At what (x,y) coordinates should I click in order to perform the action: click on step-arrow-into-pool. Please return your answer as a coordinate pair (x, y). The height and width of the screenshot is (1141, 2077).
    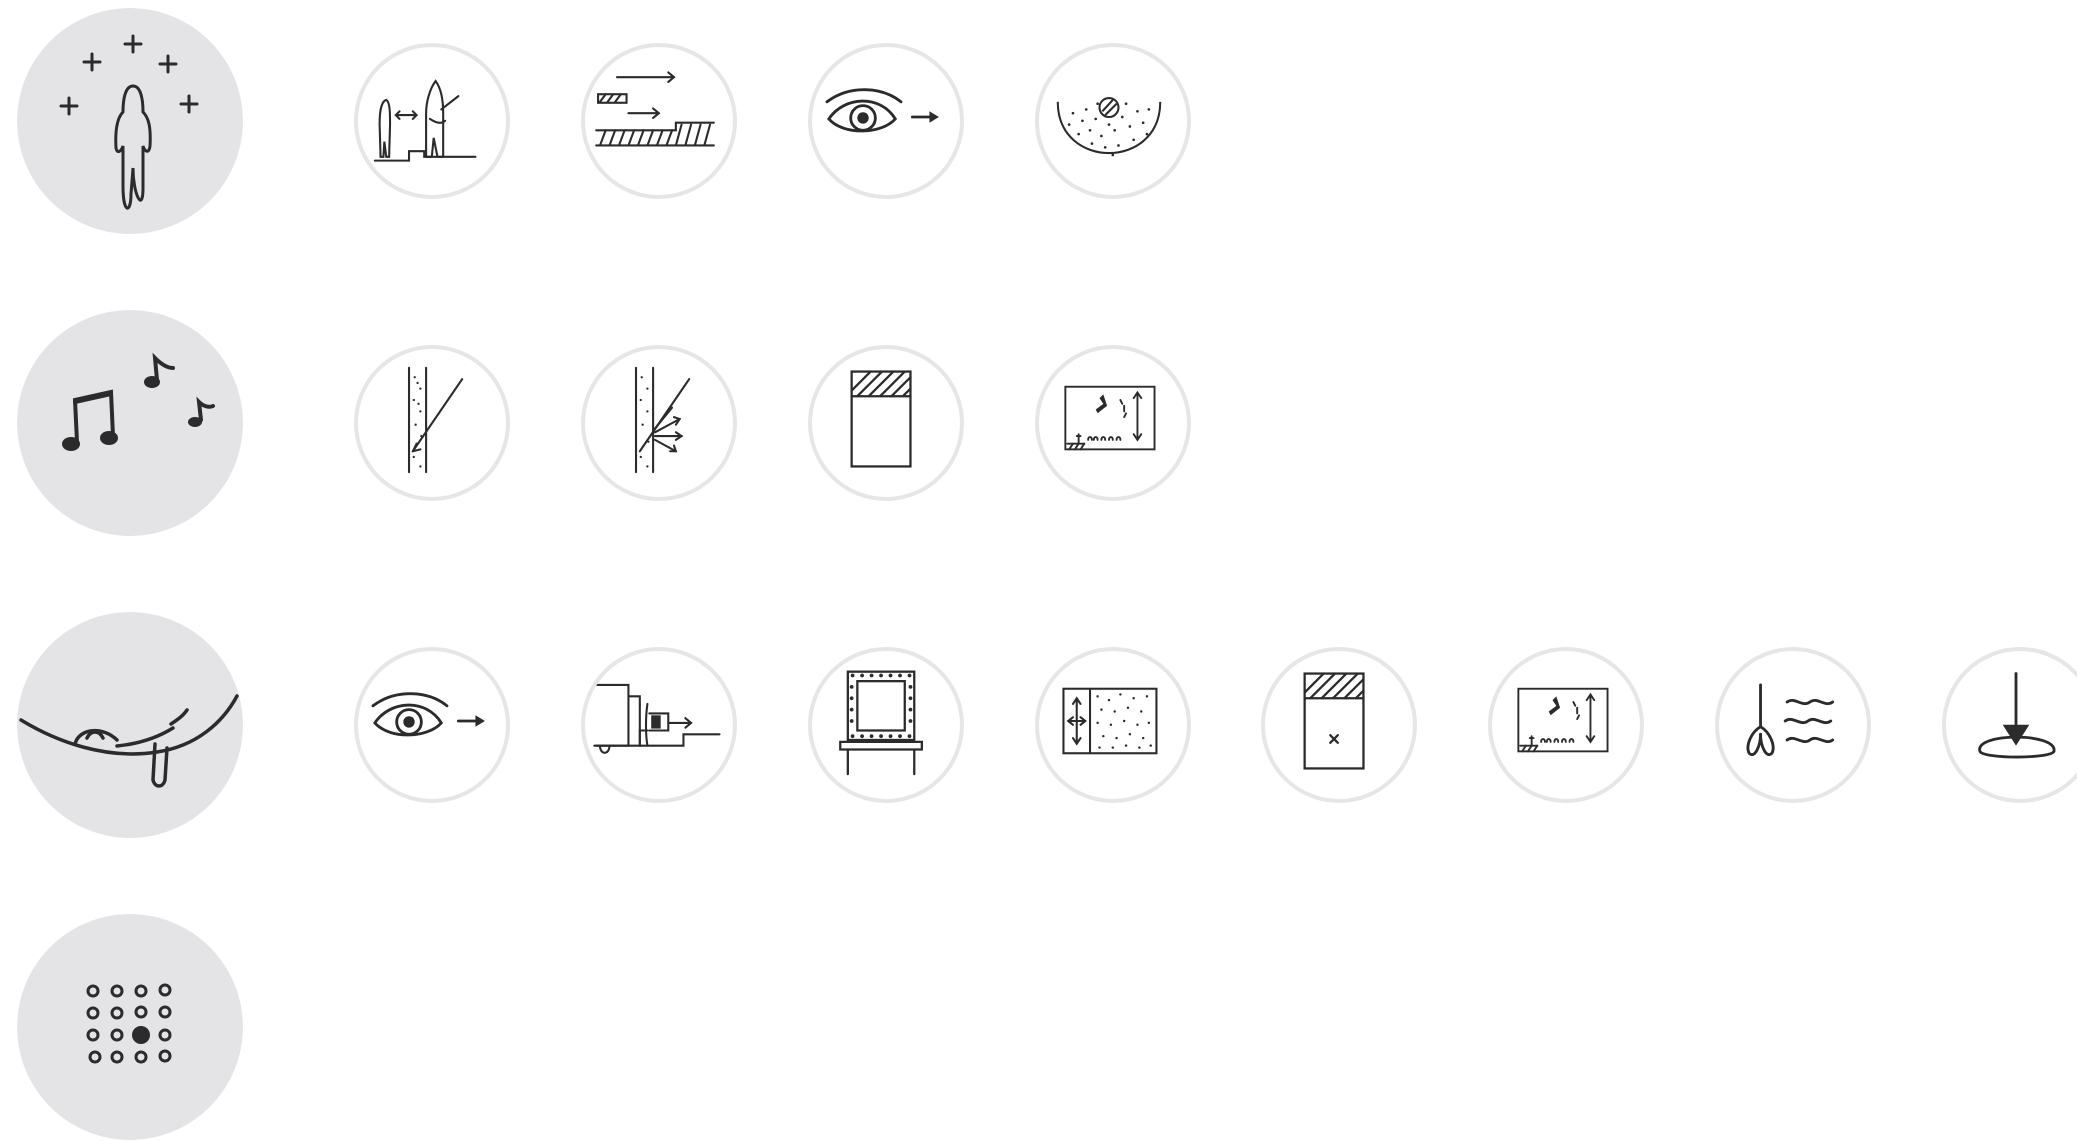
    Looking at the image, I should click on (2009, 725).